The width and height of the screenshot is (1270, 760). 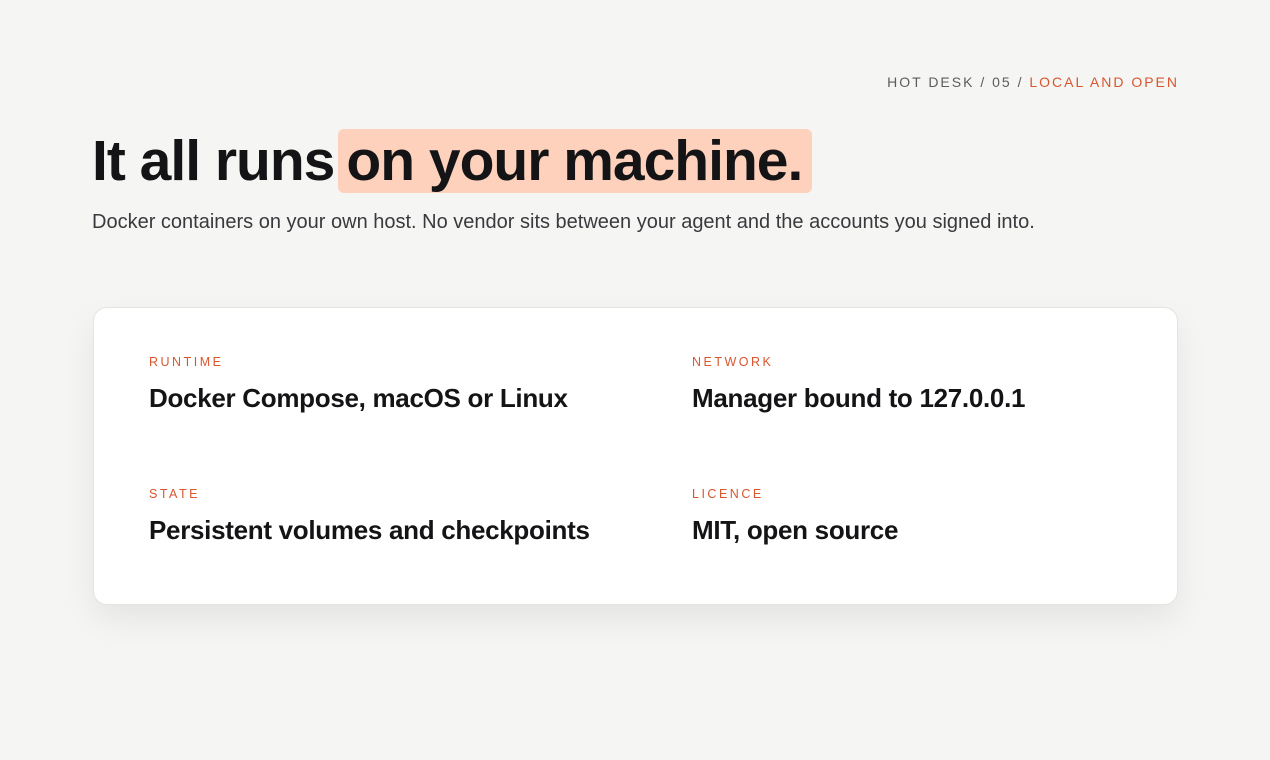 I want to click on spec-licence: LICENCE MIT, open source, so click(x=795, y=516).